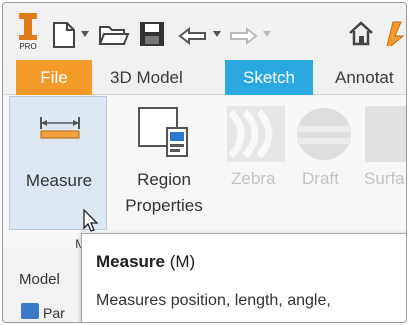 Image resolution: width=409 pixels, height=325 pixels. Describe the element at coordinates (163, 135) in the screenshot. I see `region-properties-icon` at that location.